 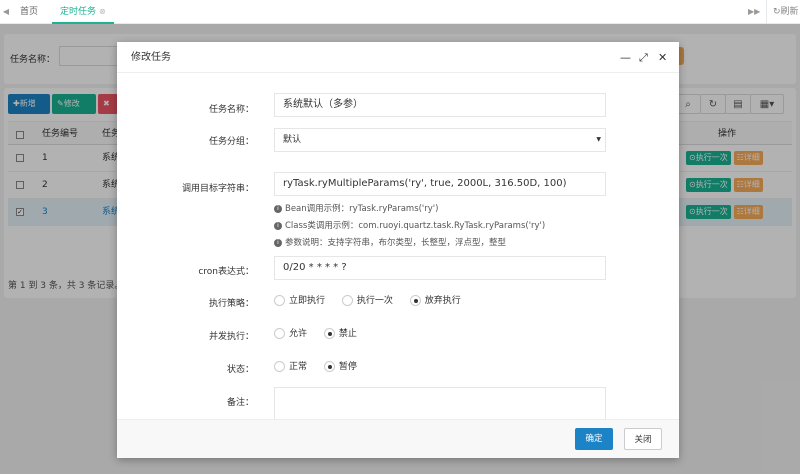 I want to click on tab-scroll-right-icon: ▶▶, so click(x=754, y=12).